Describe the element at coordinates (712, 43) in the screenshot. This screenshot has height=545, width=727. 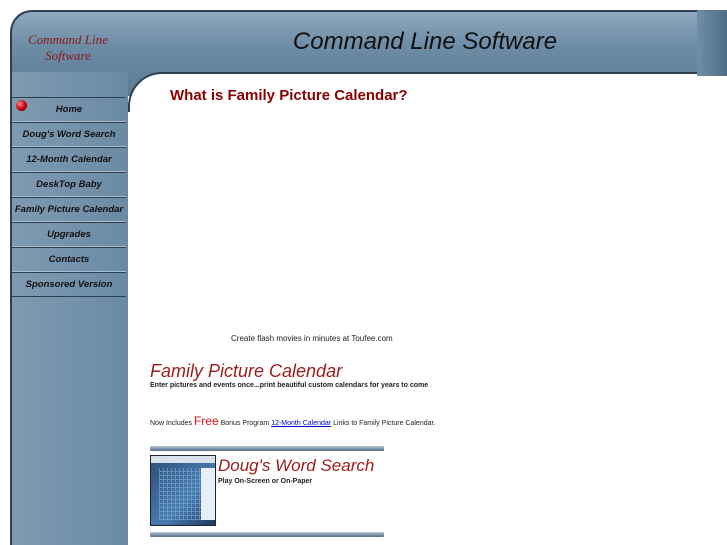
I see `header-frame-cap` at that location.